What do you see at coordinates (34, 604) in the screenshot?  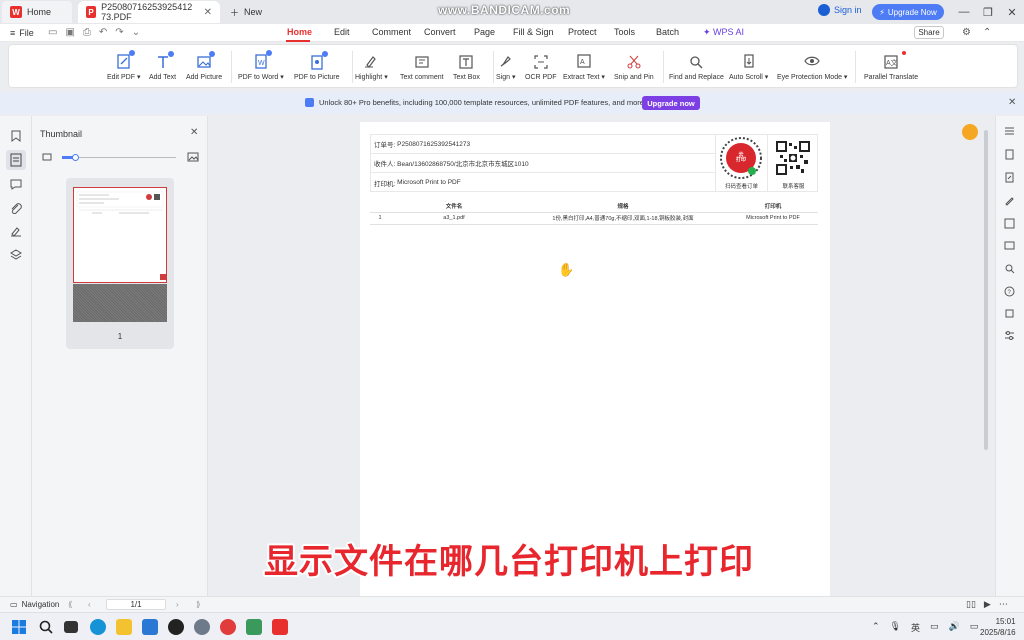 I see `navigation-toggle: ▭ Navigation` at bounding box center [34, 604].